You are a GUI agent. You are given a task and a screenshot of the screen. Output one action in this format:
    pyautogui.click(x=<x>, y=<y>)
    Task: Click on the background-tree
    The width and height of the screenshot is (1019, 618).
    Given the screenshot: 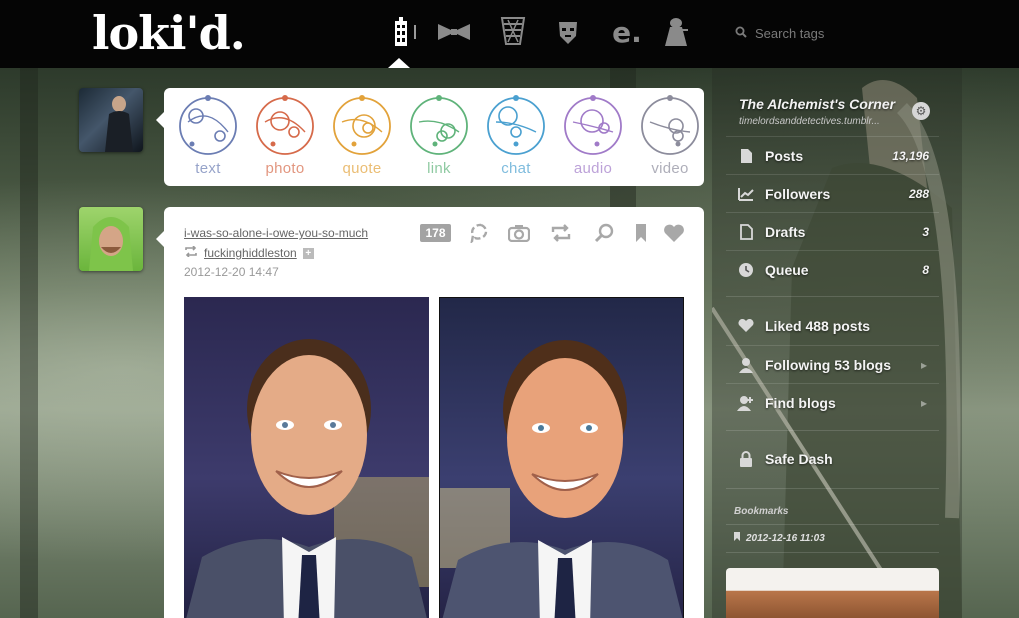 What is the action you would take?
    pyautogui.click(x=29, y=343)
    